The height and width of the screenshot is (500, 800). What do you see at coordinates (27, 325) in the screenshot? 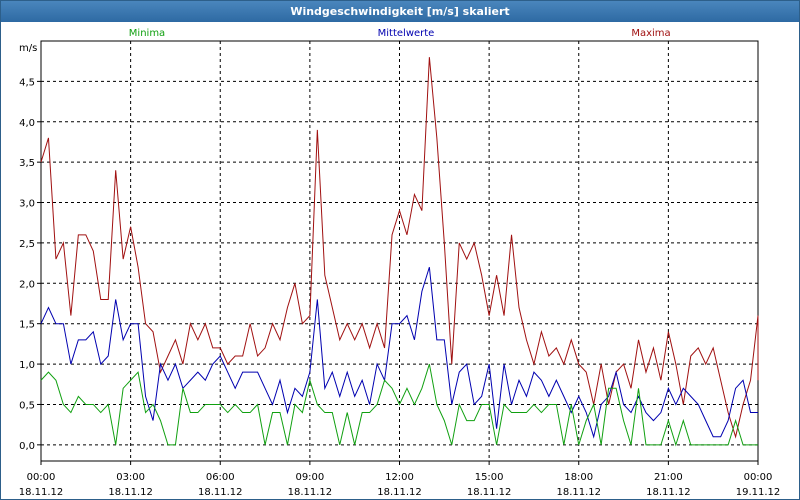
I see `y-tick-label: 1,5` at bounding box center [27, 325].